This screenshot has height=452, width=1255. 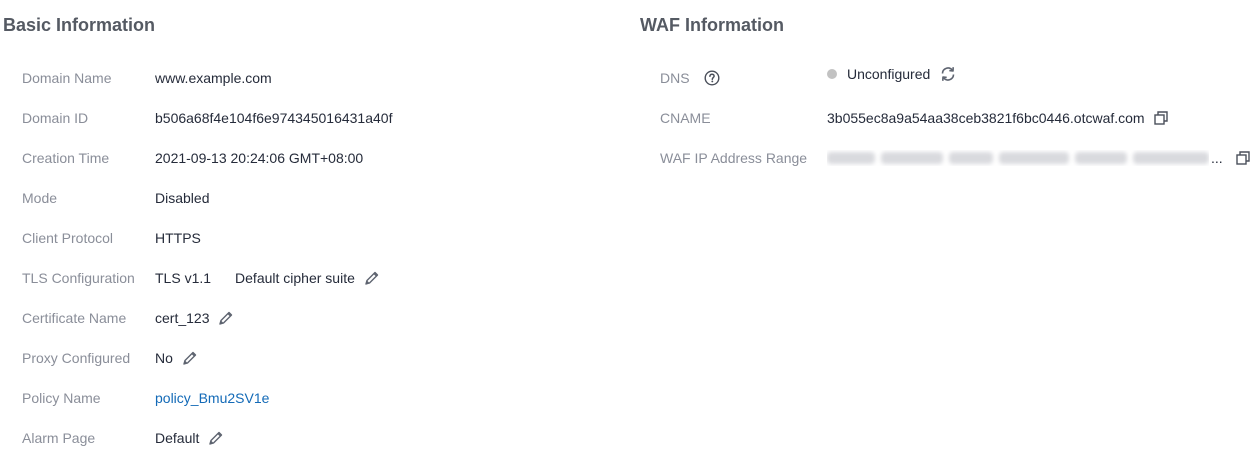 What do you see at coordinates (675, 78) in the screenshot?
I see `dns-label: DNS` at bounding box center [675, 78].